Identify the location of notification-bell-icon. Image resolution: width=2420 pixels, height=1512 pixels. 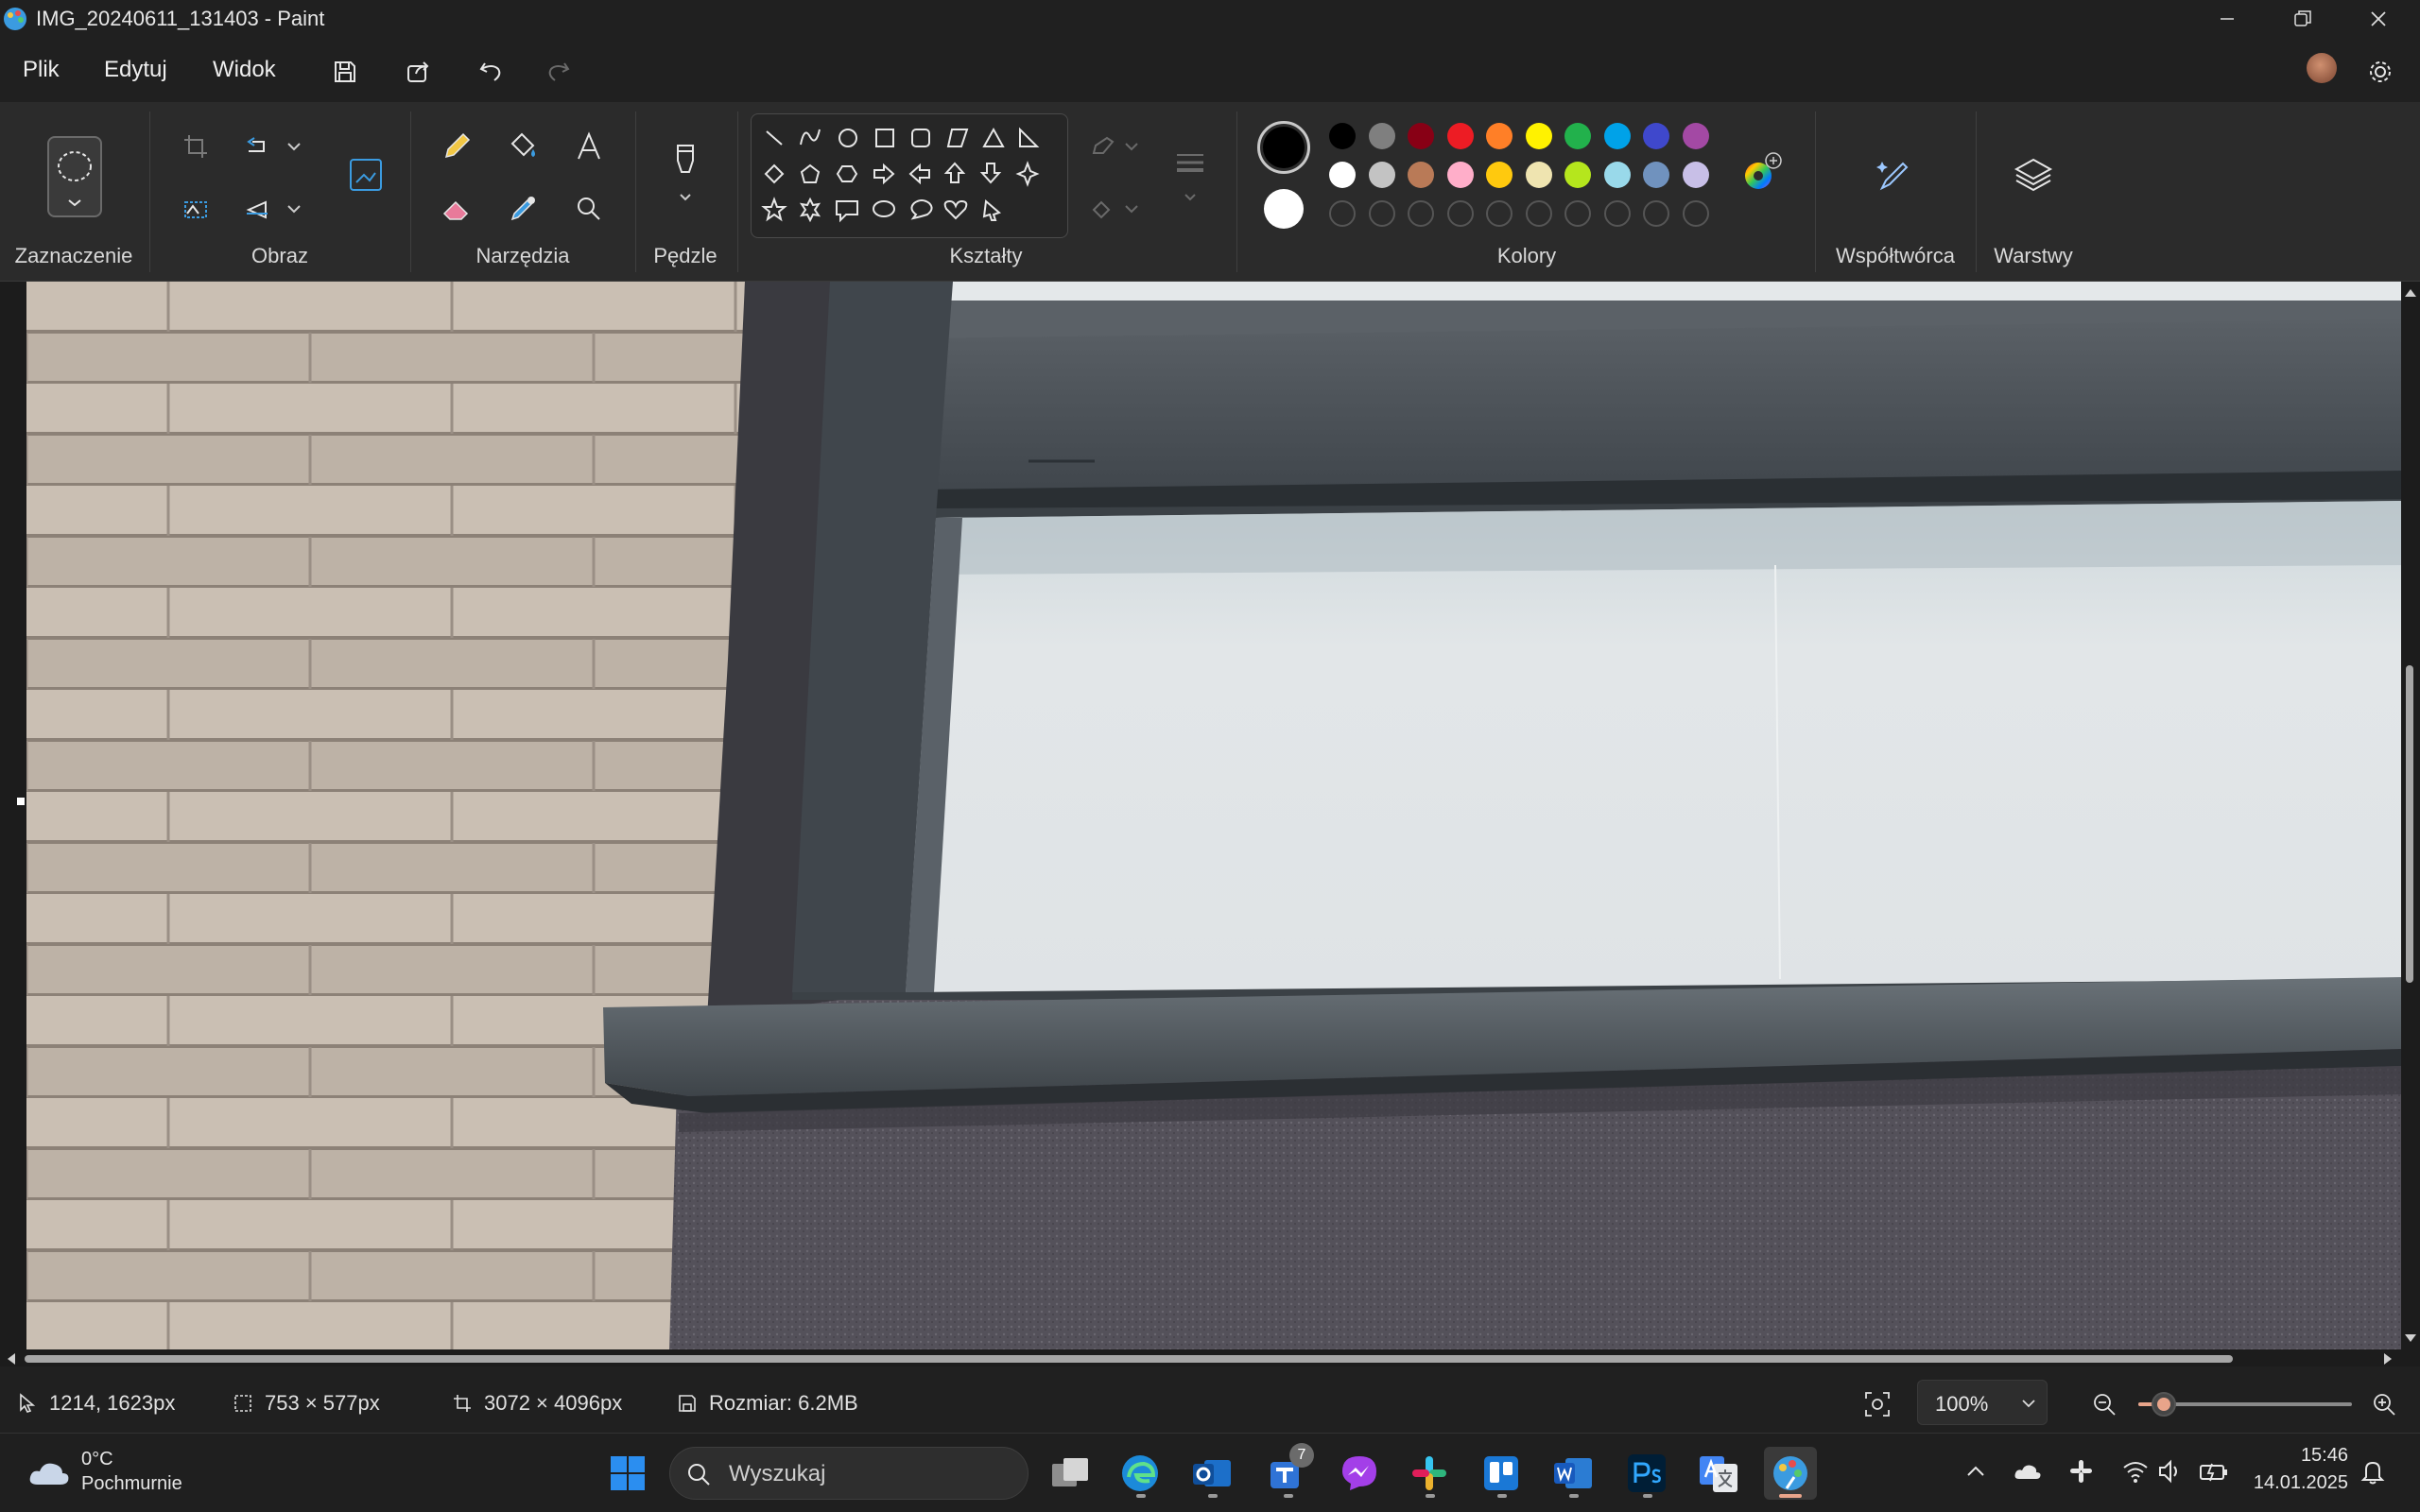
(2373, 1471).